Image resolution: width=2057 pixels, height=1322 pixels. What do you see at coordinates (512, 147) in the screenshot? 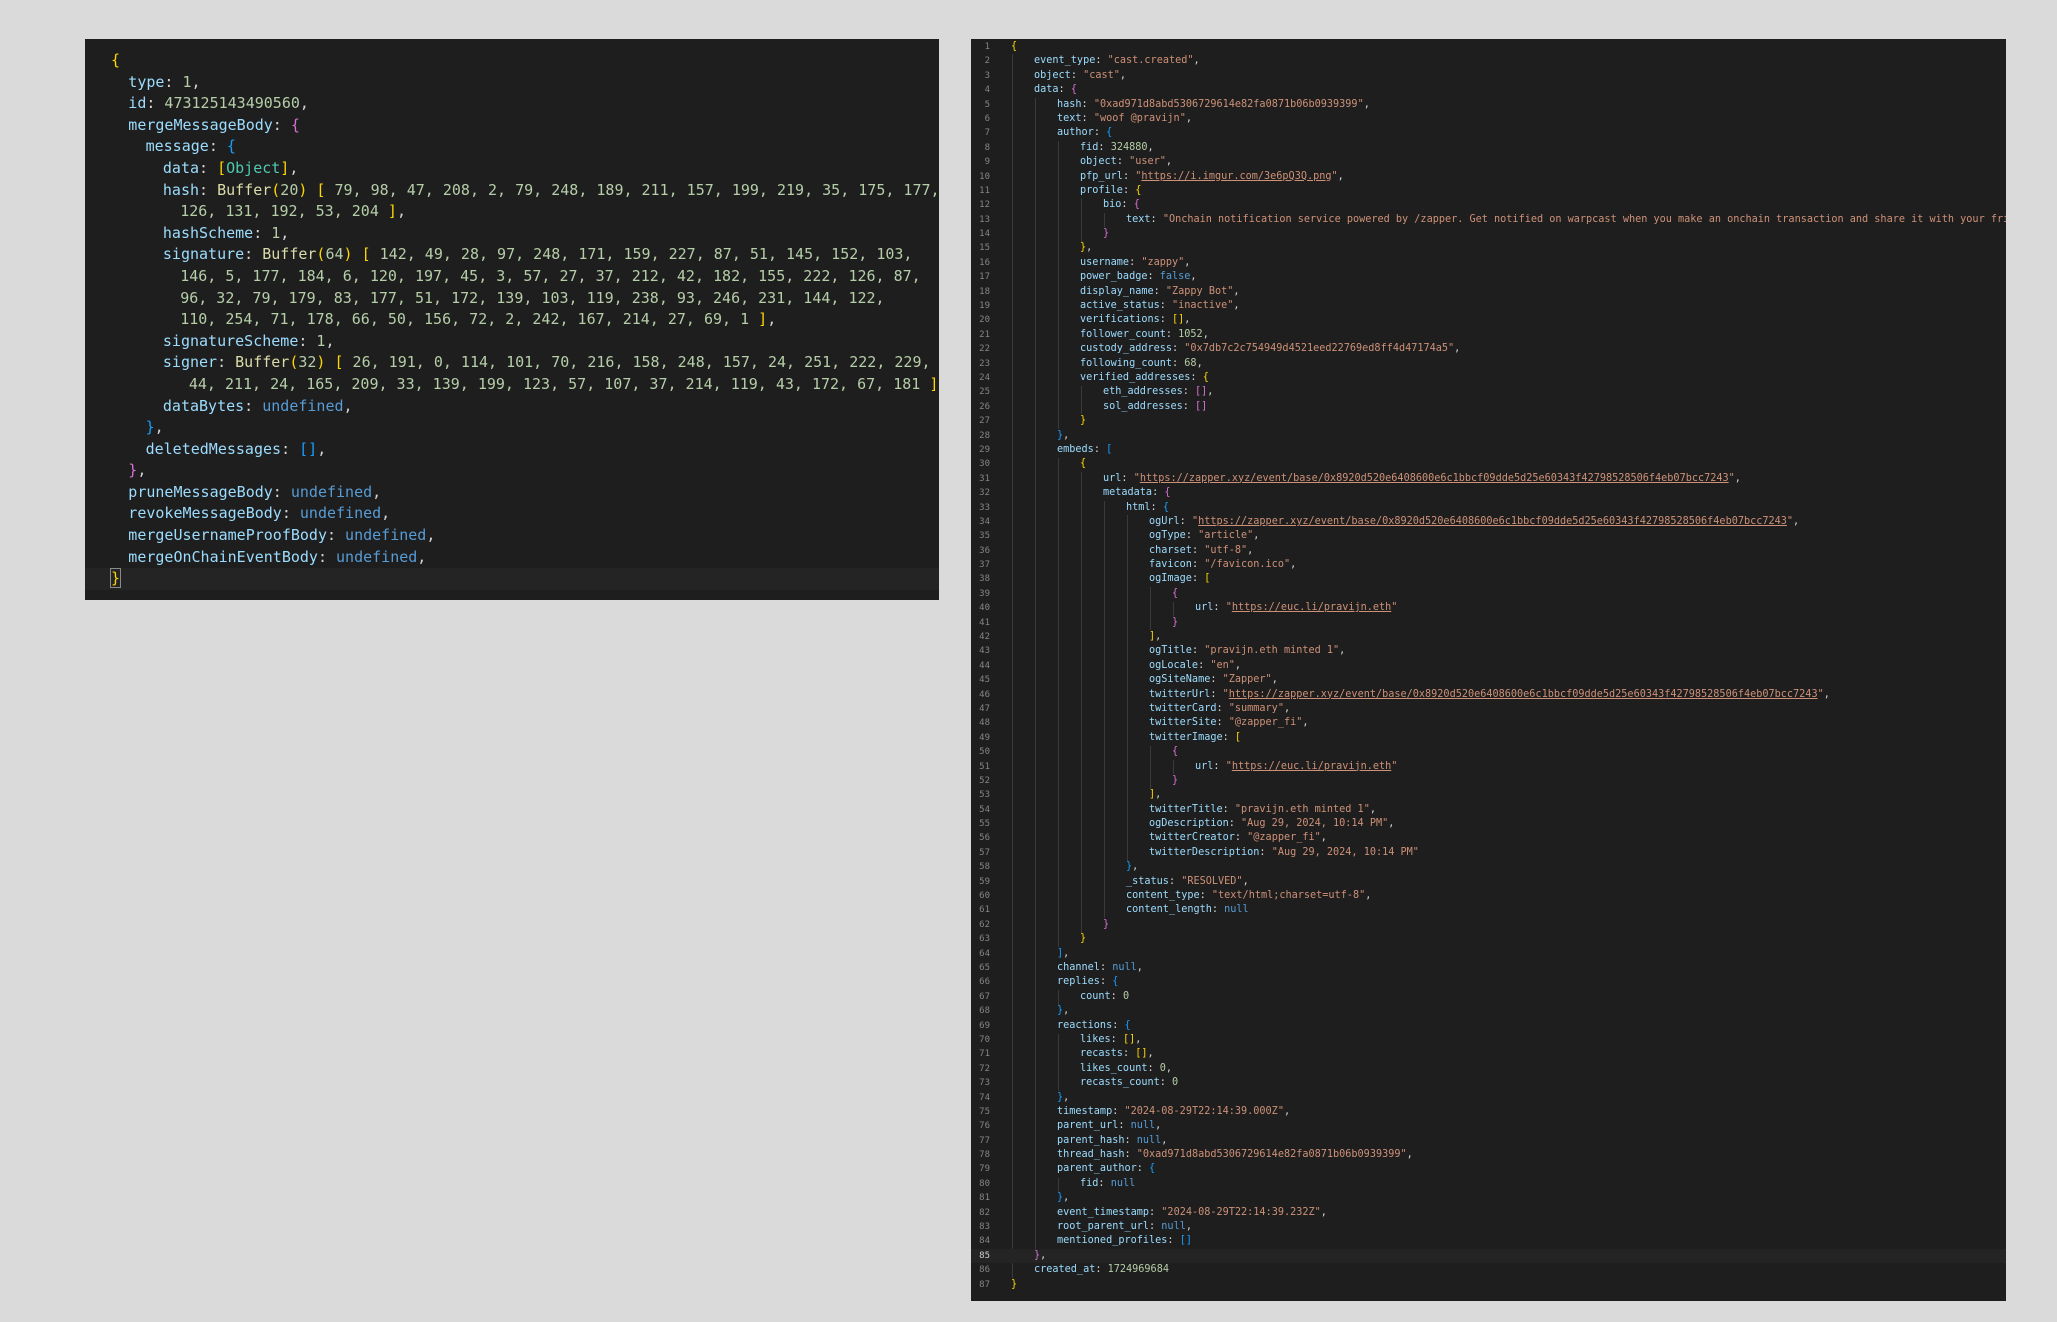
I see `code-line: message: {` at bounding box center [512, 147].